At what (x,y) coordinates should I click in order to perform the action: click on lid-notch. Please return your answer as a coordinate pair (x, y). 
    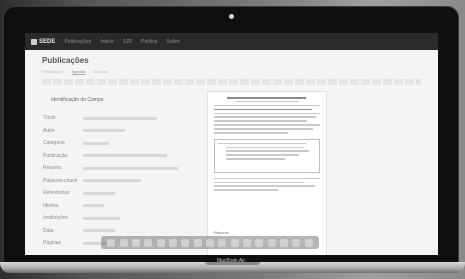
    Looking at the image, I should click on (232, 263).